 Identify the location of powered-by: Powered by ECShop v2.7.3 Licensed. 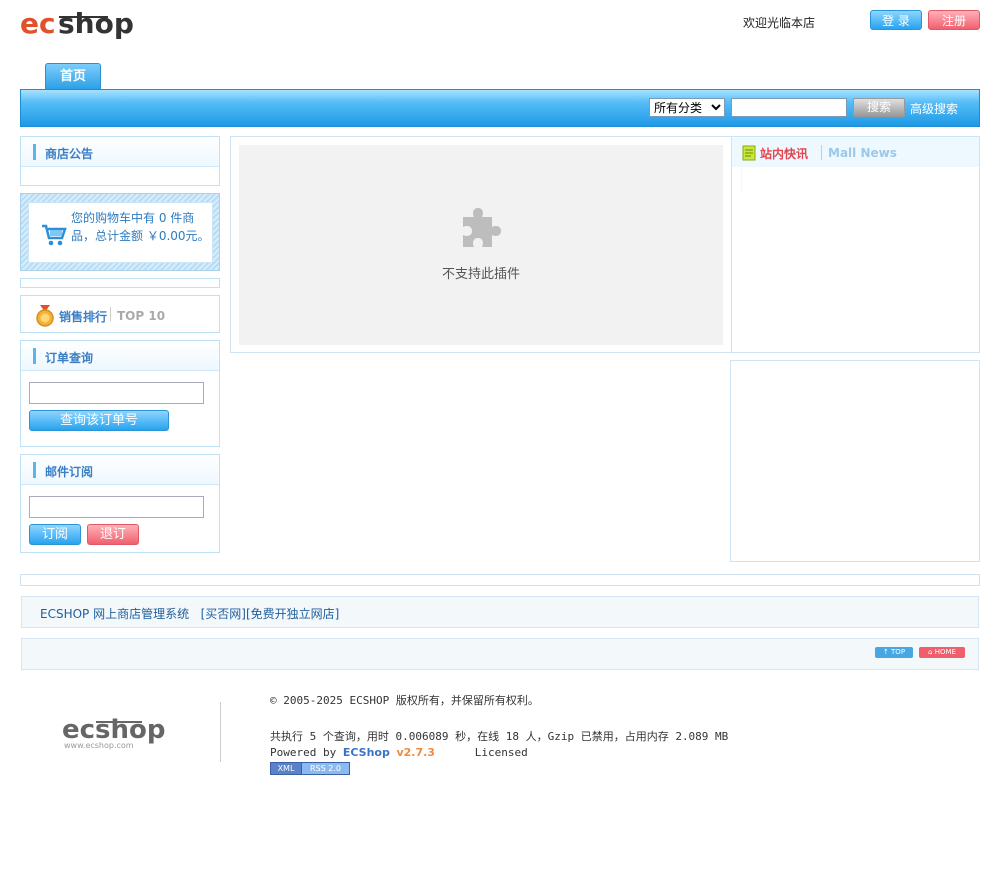
(399, 752).